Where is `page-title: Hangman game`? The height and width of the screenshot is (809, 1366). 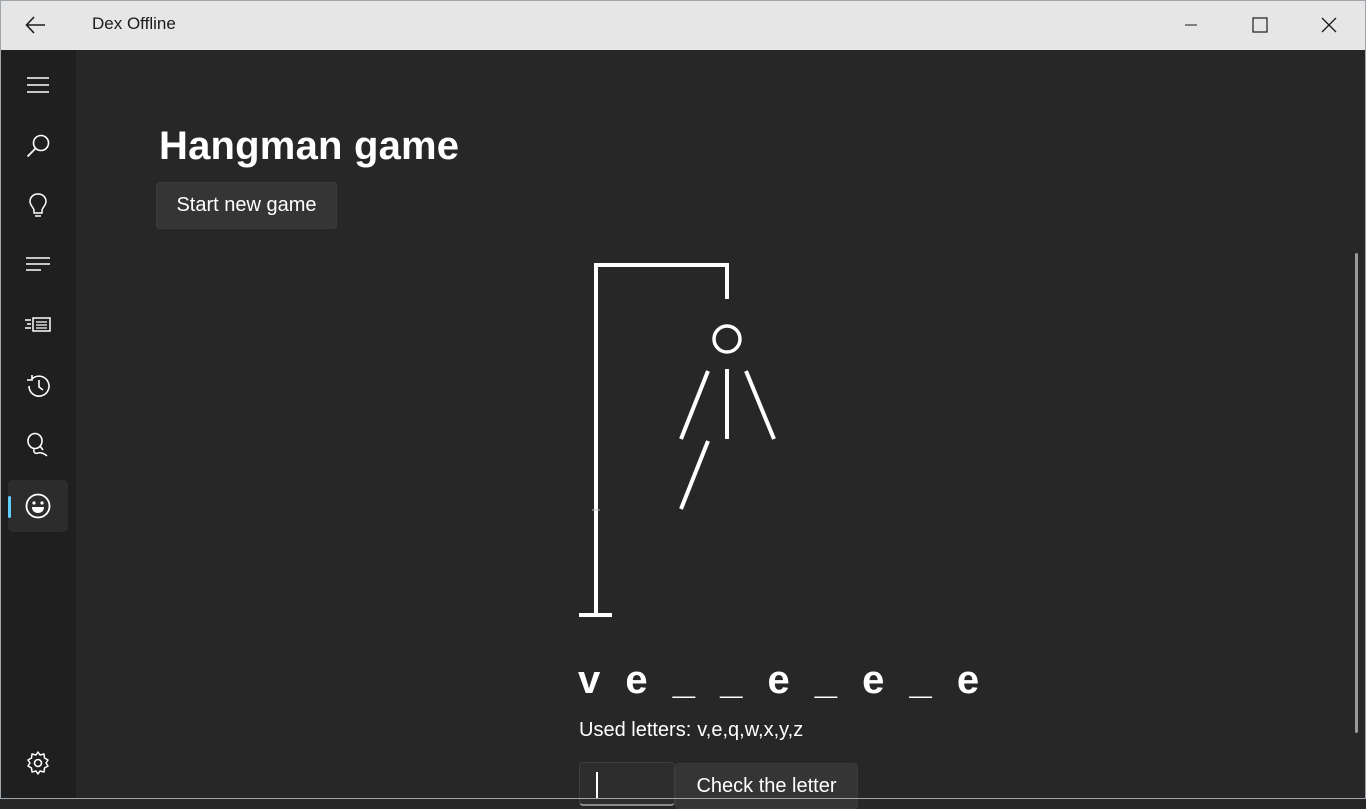 page-title: Hangman game is located at coordinates (309, 146).